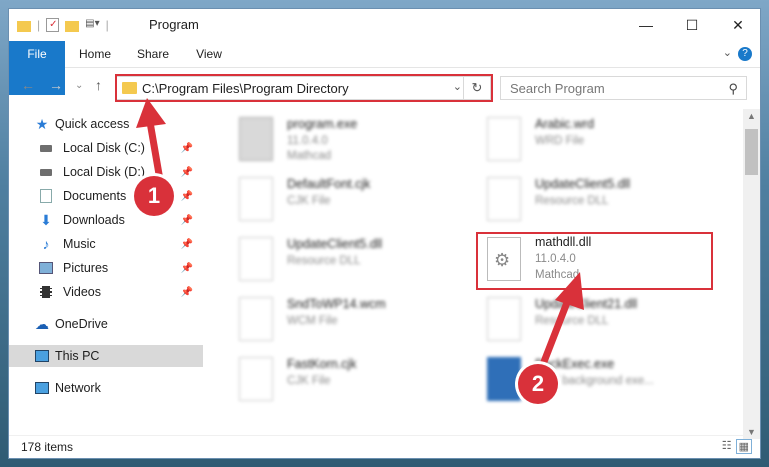 The width and height of the screenshot is (769, 467). Describe the element at coordinates (209, 54) in the screenshot. I see `tab-view: View` at that location.